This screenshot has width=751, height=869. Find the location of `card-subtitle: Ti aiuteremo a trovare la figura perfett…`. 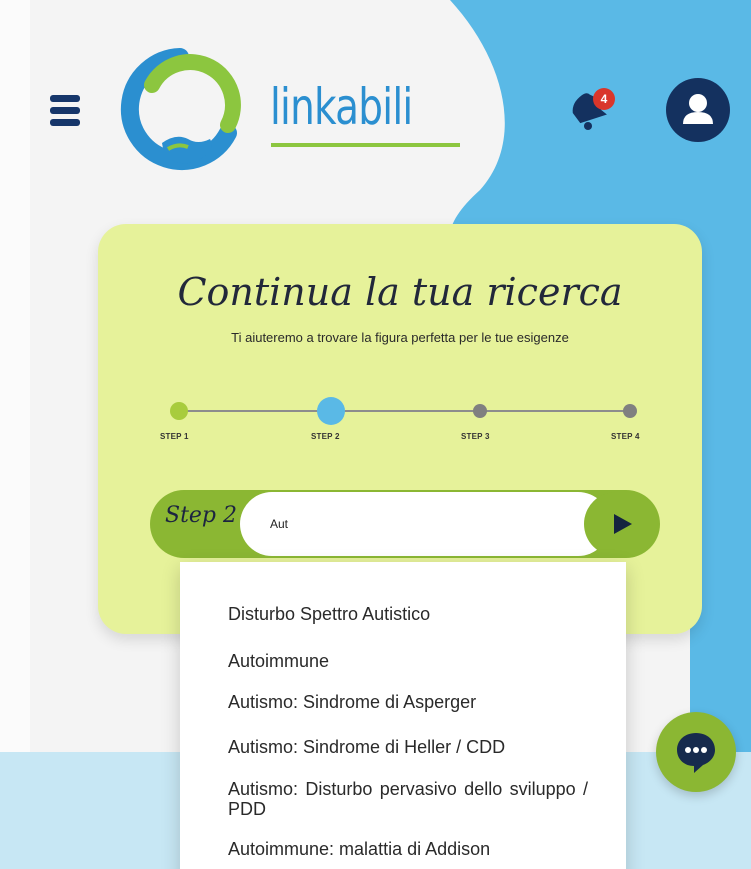

card-subtitle: Ti aiuteremo a trovare la figura perfett… is located at coordinates (400, 337).